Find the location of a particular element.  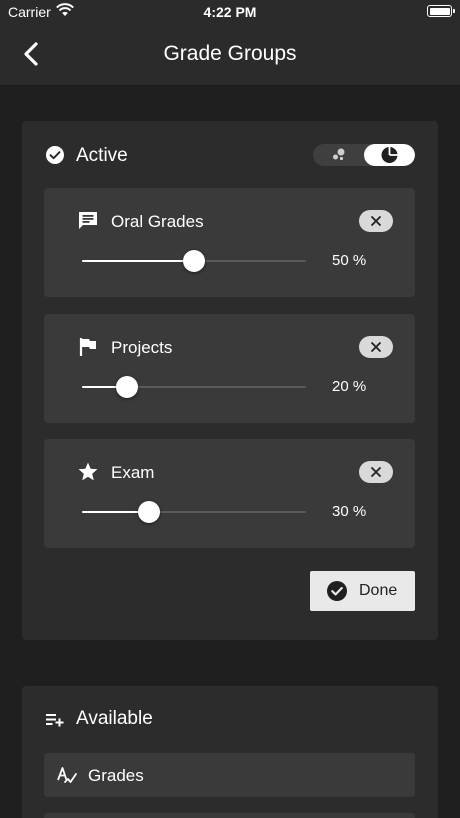

clock: 4:22 PM is located at coordinates (230, 12).